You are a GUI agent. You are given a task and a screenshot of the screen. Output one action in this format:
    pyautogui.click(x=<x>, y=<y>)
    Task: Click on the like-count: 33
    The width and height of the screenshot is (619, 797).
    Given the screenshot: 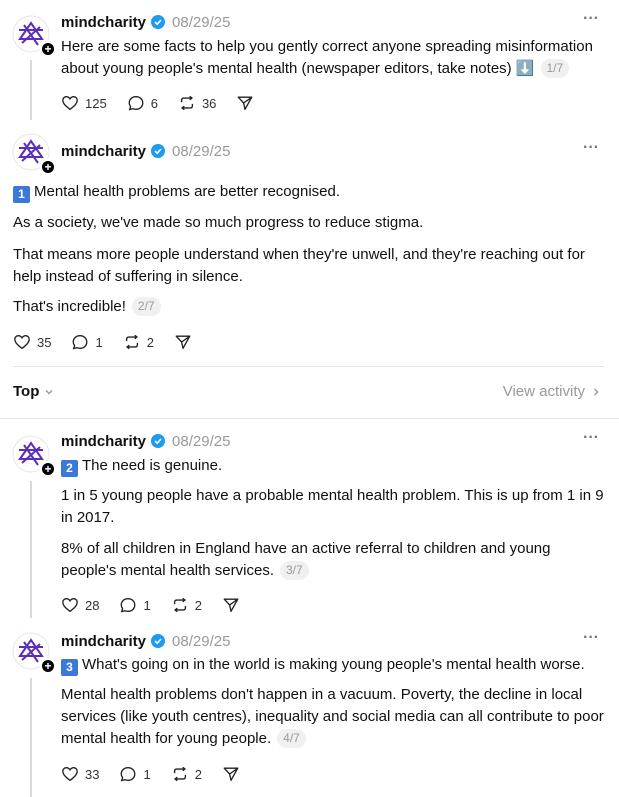 What is the action you would take?
    pyautogui.click(x=92, y=774)
    